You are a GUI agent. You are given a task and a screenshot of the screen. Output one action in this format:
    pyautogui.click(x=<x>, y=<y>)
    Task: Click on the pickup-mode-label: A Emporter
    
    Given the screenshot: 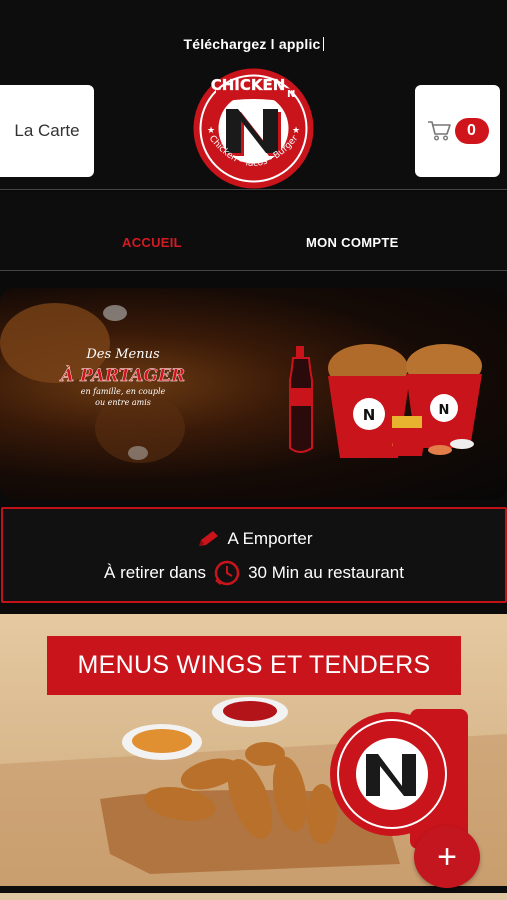 What is the action you would take?
    pyautogui.click(x=270, y=538)
    